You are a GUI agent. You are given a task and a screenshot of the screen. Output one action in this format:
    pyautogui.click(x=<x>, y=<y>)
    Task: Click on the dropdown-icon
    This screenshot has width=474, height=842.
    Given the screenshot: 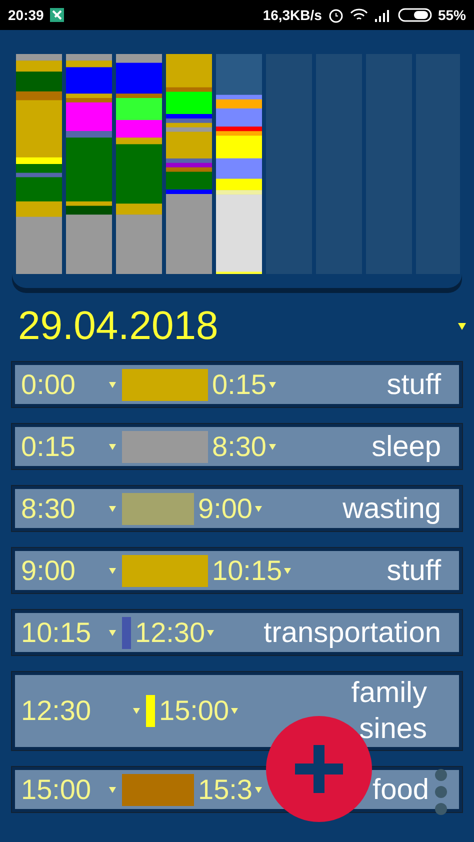 What is the action you would take?
    pyautogui.click(x=462, y=326)
    